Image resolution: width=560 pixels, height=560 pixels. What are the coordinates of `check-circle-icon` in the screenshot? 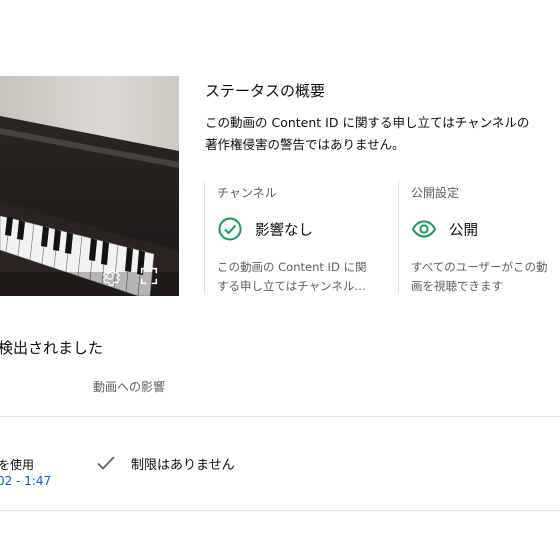 It's located at (230, 229).